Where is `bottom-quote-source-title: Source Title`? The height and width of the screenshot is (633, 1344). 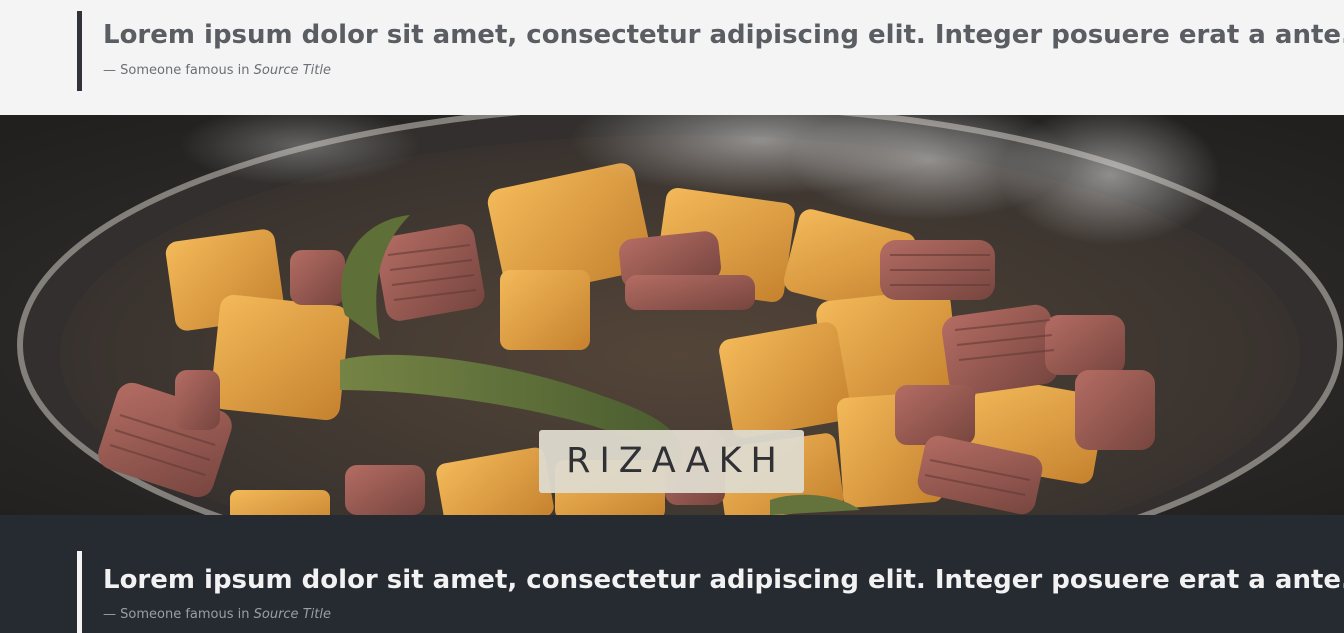 bottom-quote-source-title: Source Title is located at coordinates (292, 614).